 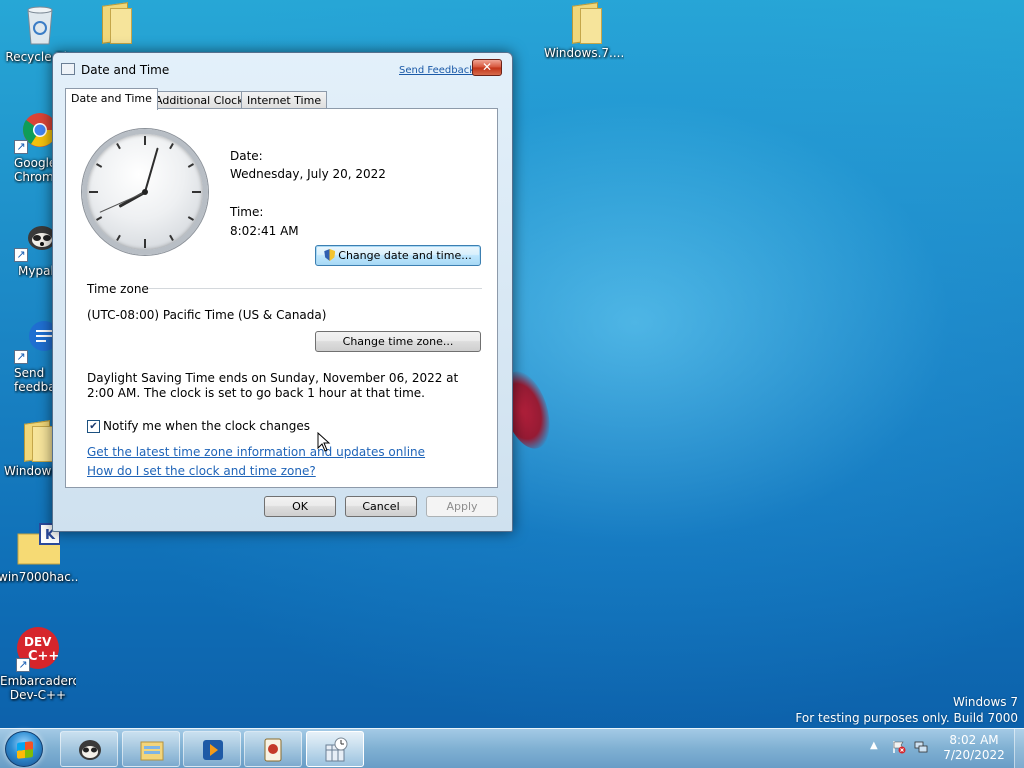 What do you see at coordinates (24, 749) in the screenshot?
I see `start-button` at bounding box center [24, 749].